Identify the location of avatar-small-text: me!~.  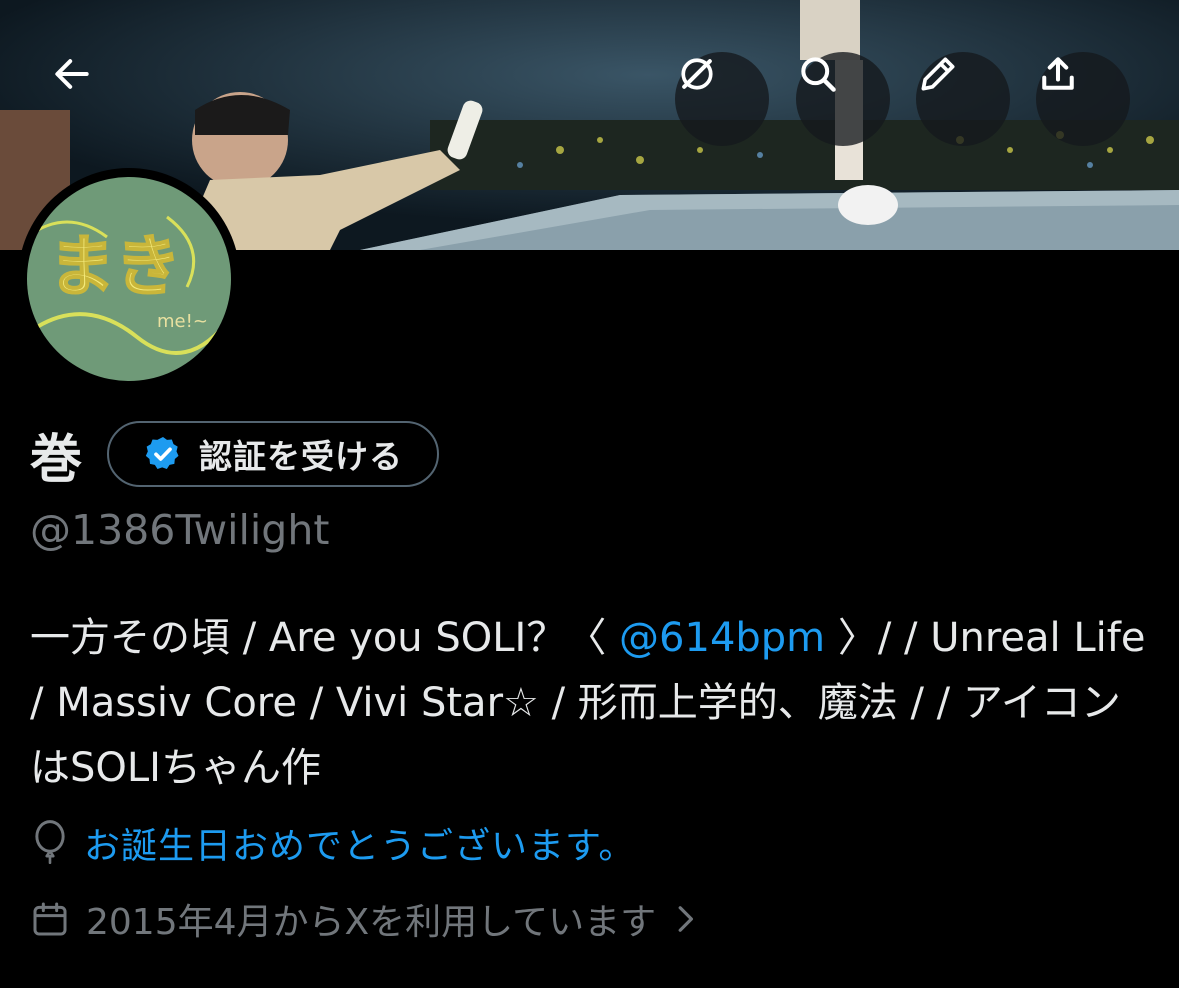
(182, 321).